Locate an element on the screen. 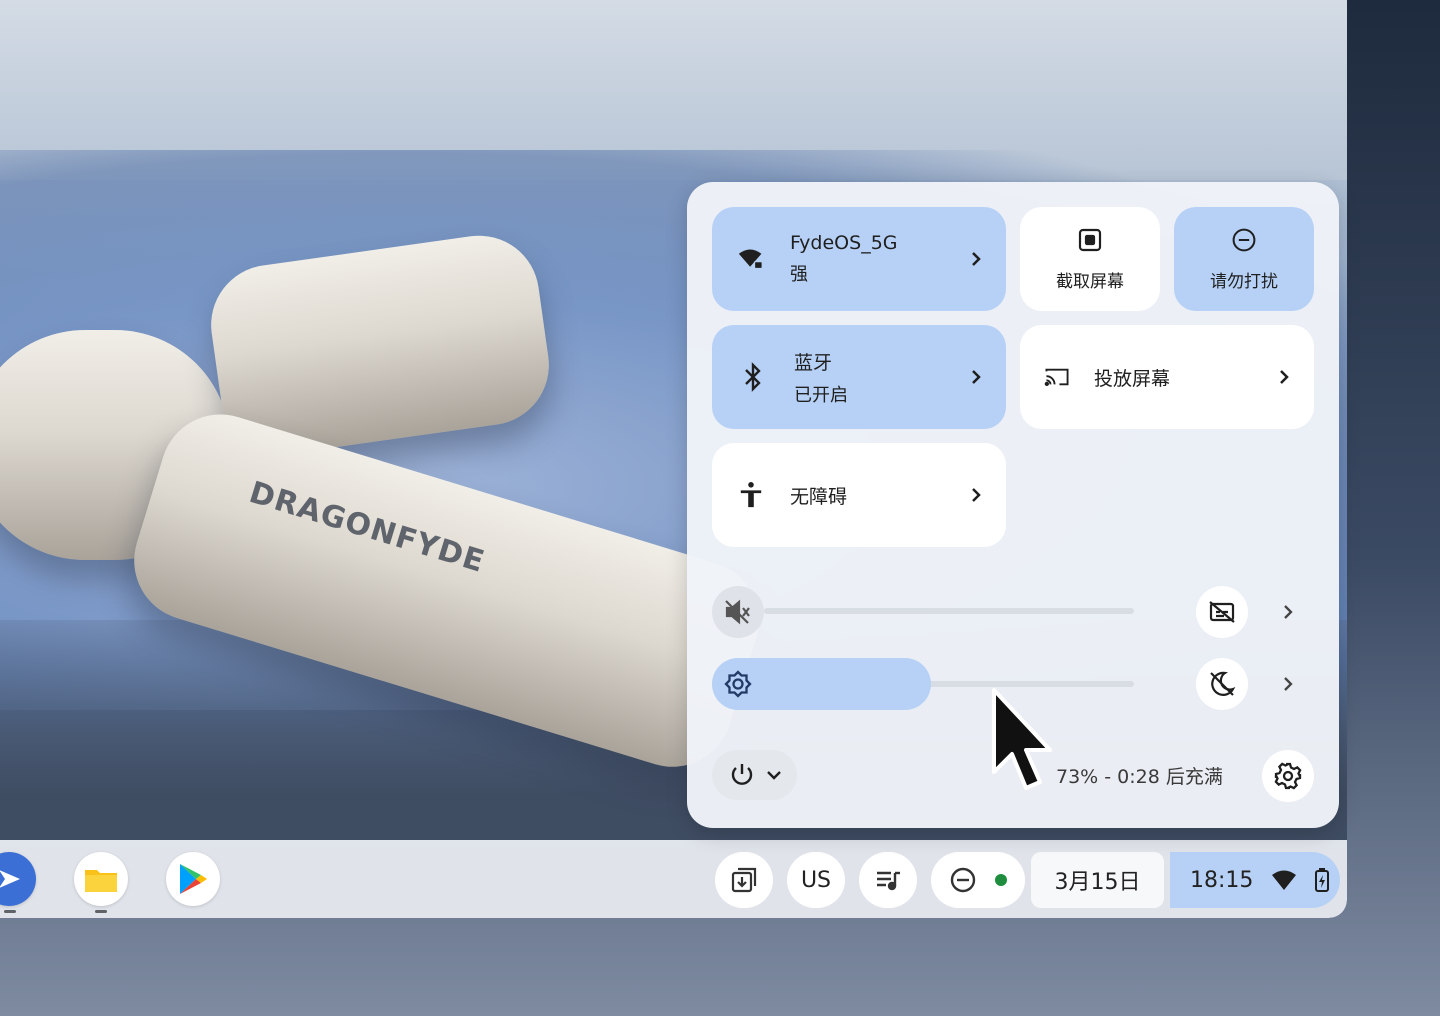 Image resolution: width=1440 pixels, height=1016 pixels. accessibility-label: 无障碍 is located at coordinates (819, 496).